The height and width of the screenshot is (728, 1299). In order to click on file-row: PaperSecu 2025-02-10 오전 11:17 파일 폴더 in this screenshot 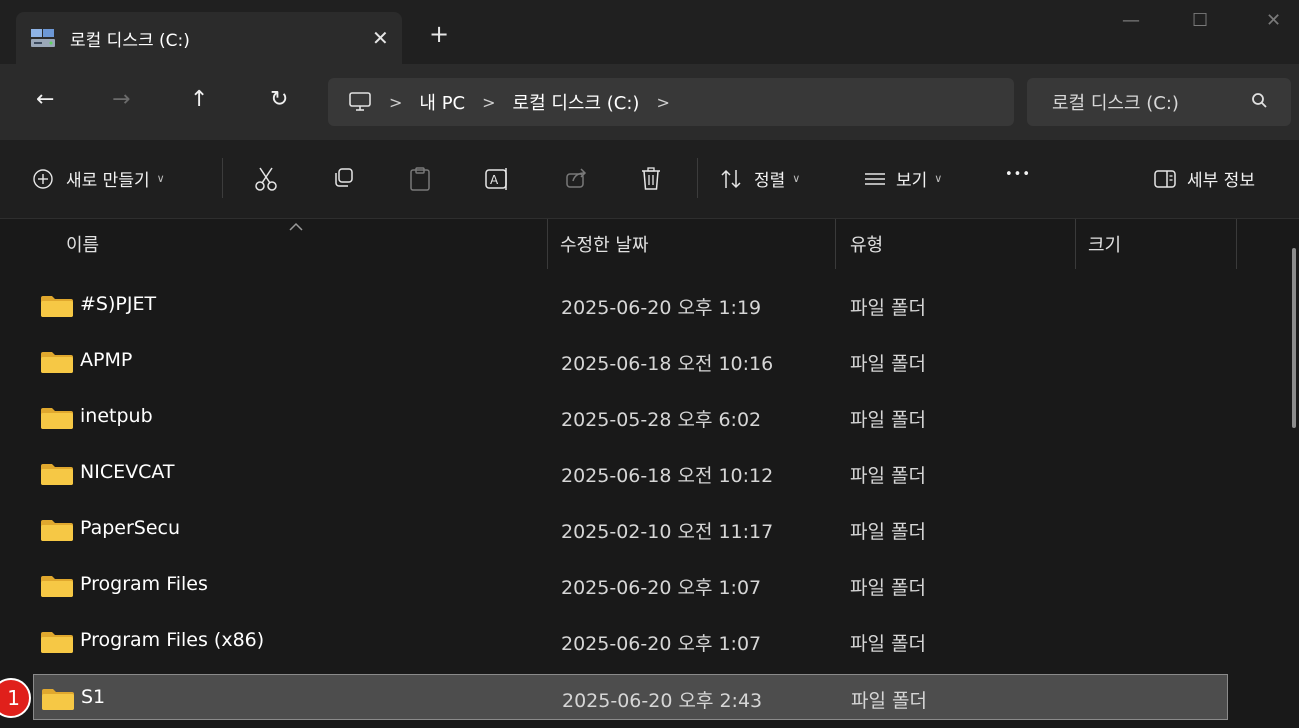, I will do `click(630, 529)`.